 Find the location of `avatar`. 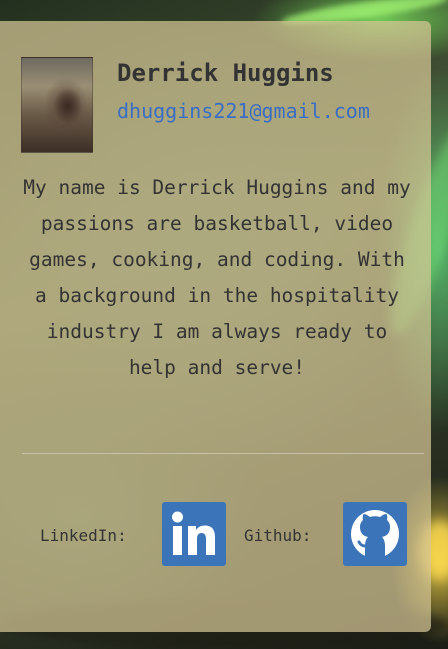

avatar is located at coordinates (57, 105).